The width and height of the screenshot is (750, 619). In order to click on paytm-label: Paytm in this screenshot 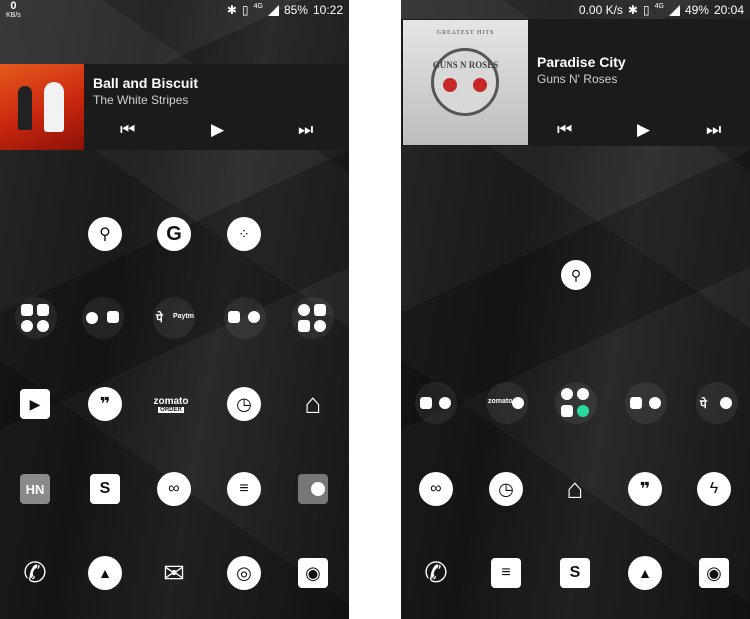, I will do `click(184, 316)`.